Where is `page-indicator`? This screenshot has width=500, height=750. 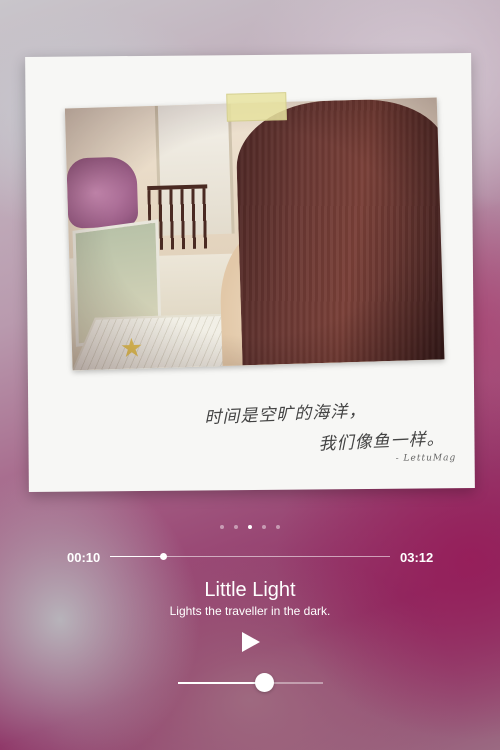
page-indicator is located at coordinates (250, 527).